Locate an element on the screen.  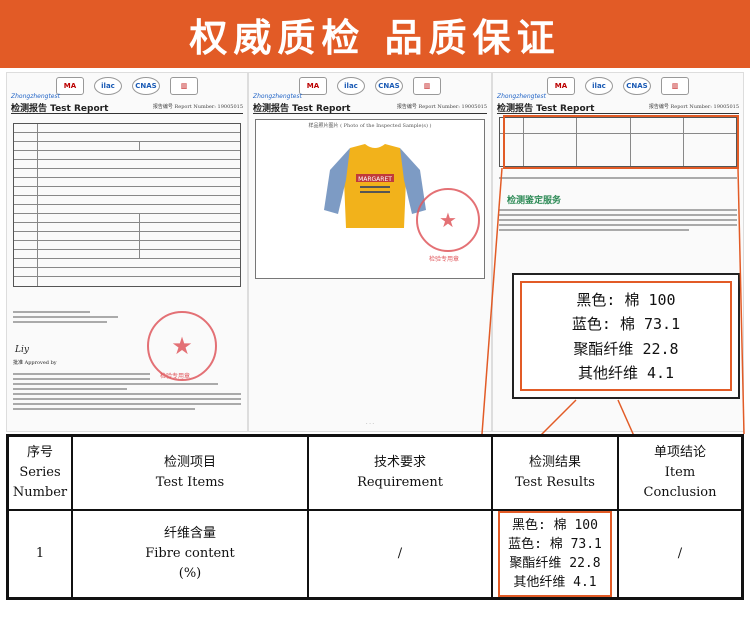
cell-requirement: / is located at coordinates (401, 554).